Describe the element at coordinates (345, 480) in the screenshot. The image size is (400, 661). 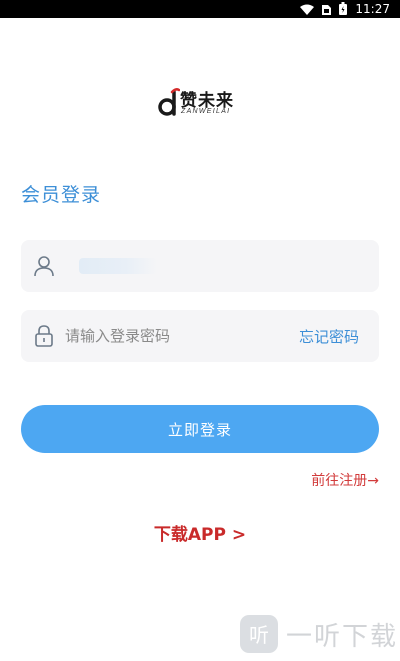
I see `register-link: 前往注册→` at that location.